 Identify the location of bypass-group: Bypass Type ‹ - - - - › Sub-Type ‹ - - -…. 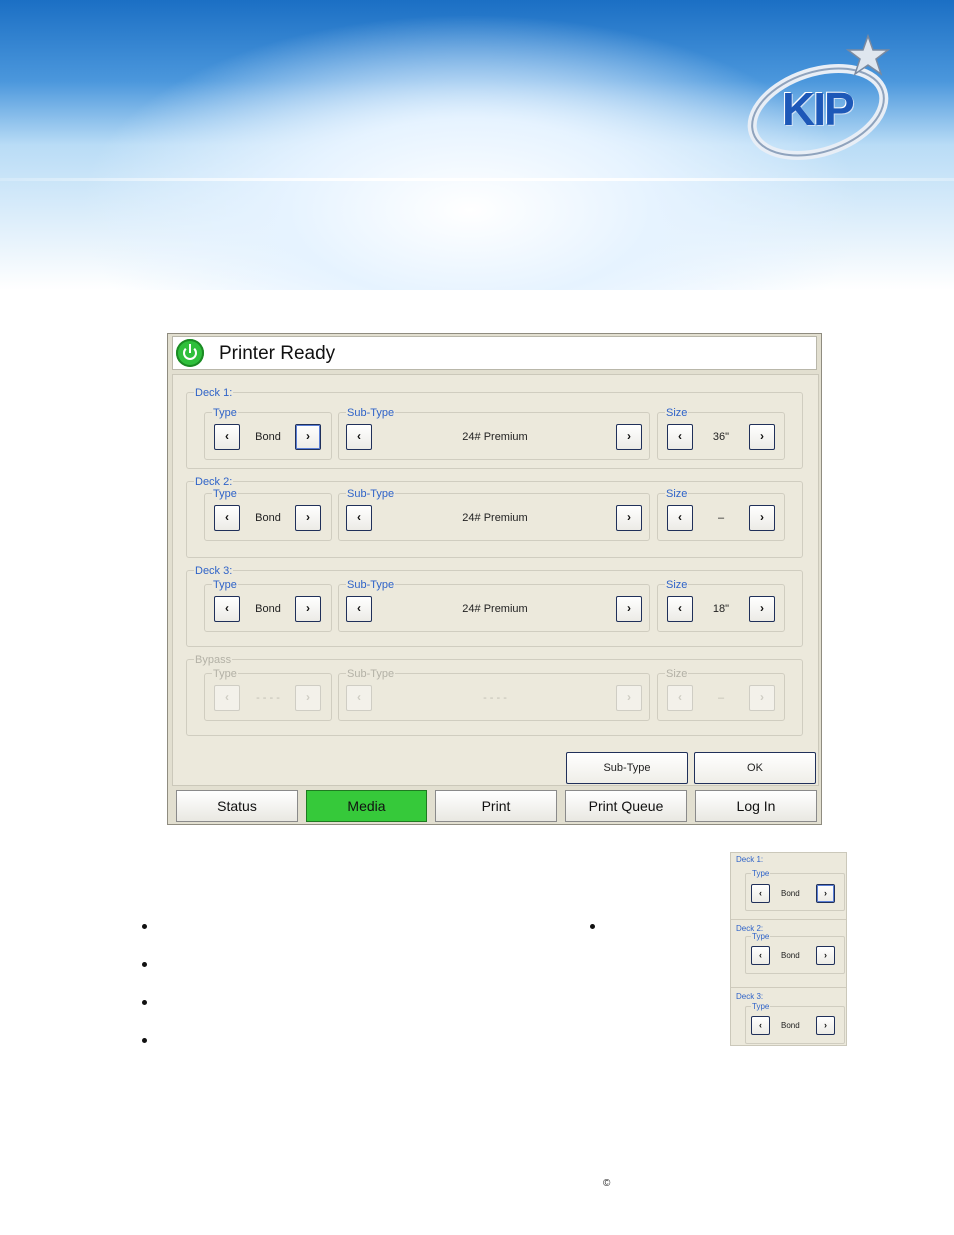
(494, 695).